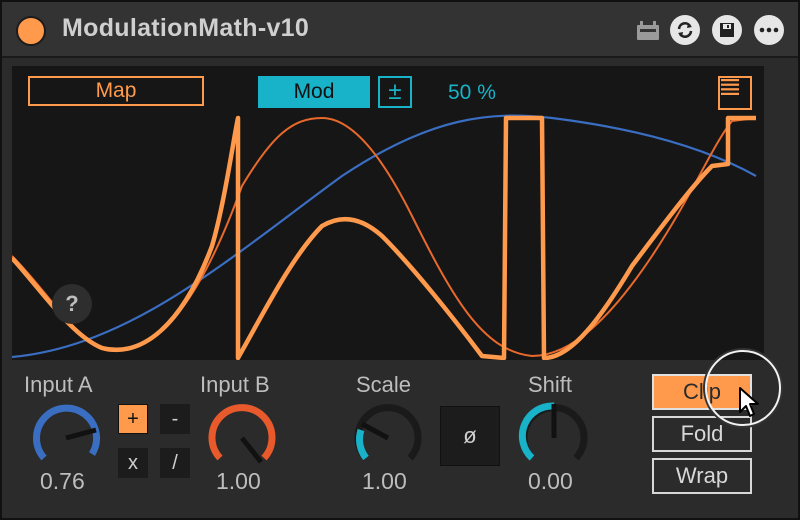 Image resolution: width=800 pixels, height=520 pixels. What do you see at coordinates (116, 91) in the screenshot?
I see `map-button: Map` at bounding box center [116, 91].